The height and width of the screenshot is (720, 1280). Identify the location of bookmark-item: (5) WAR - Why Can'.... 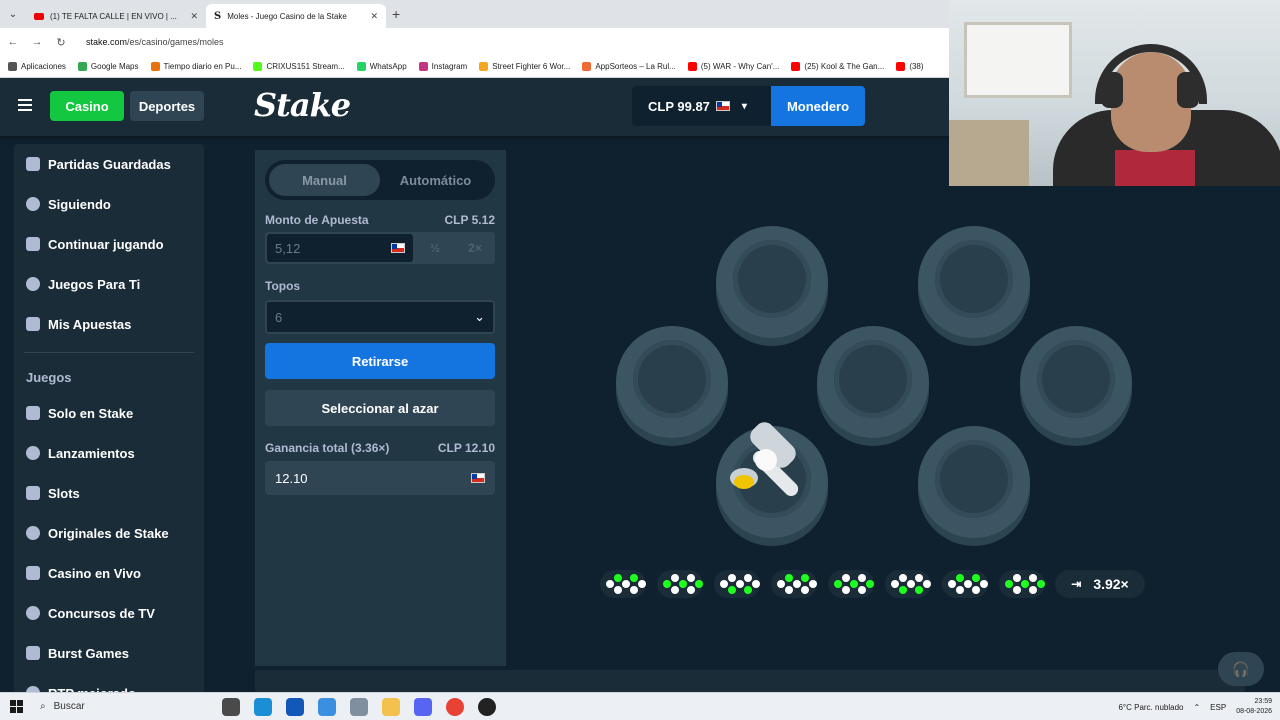
(733, 66).